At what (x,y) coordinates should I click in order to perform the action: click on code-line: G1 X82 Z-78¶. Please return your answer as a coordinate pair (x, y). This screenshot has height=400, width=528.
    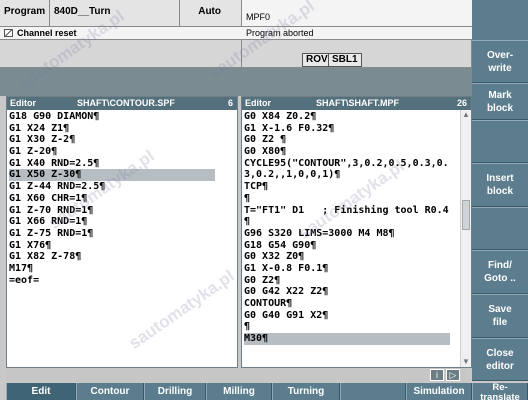
    Looking at the image, I should click on (123, 257).